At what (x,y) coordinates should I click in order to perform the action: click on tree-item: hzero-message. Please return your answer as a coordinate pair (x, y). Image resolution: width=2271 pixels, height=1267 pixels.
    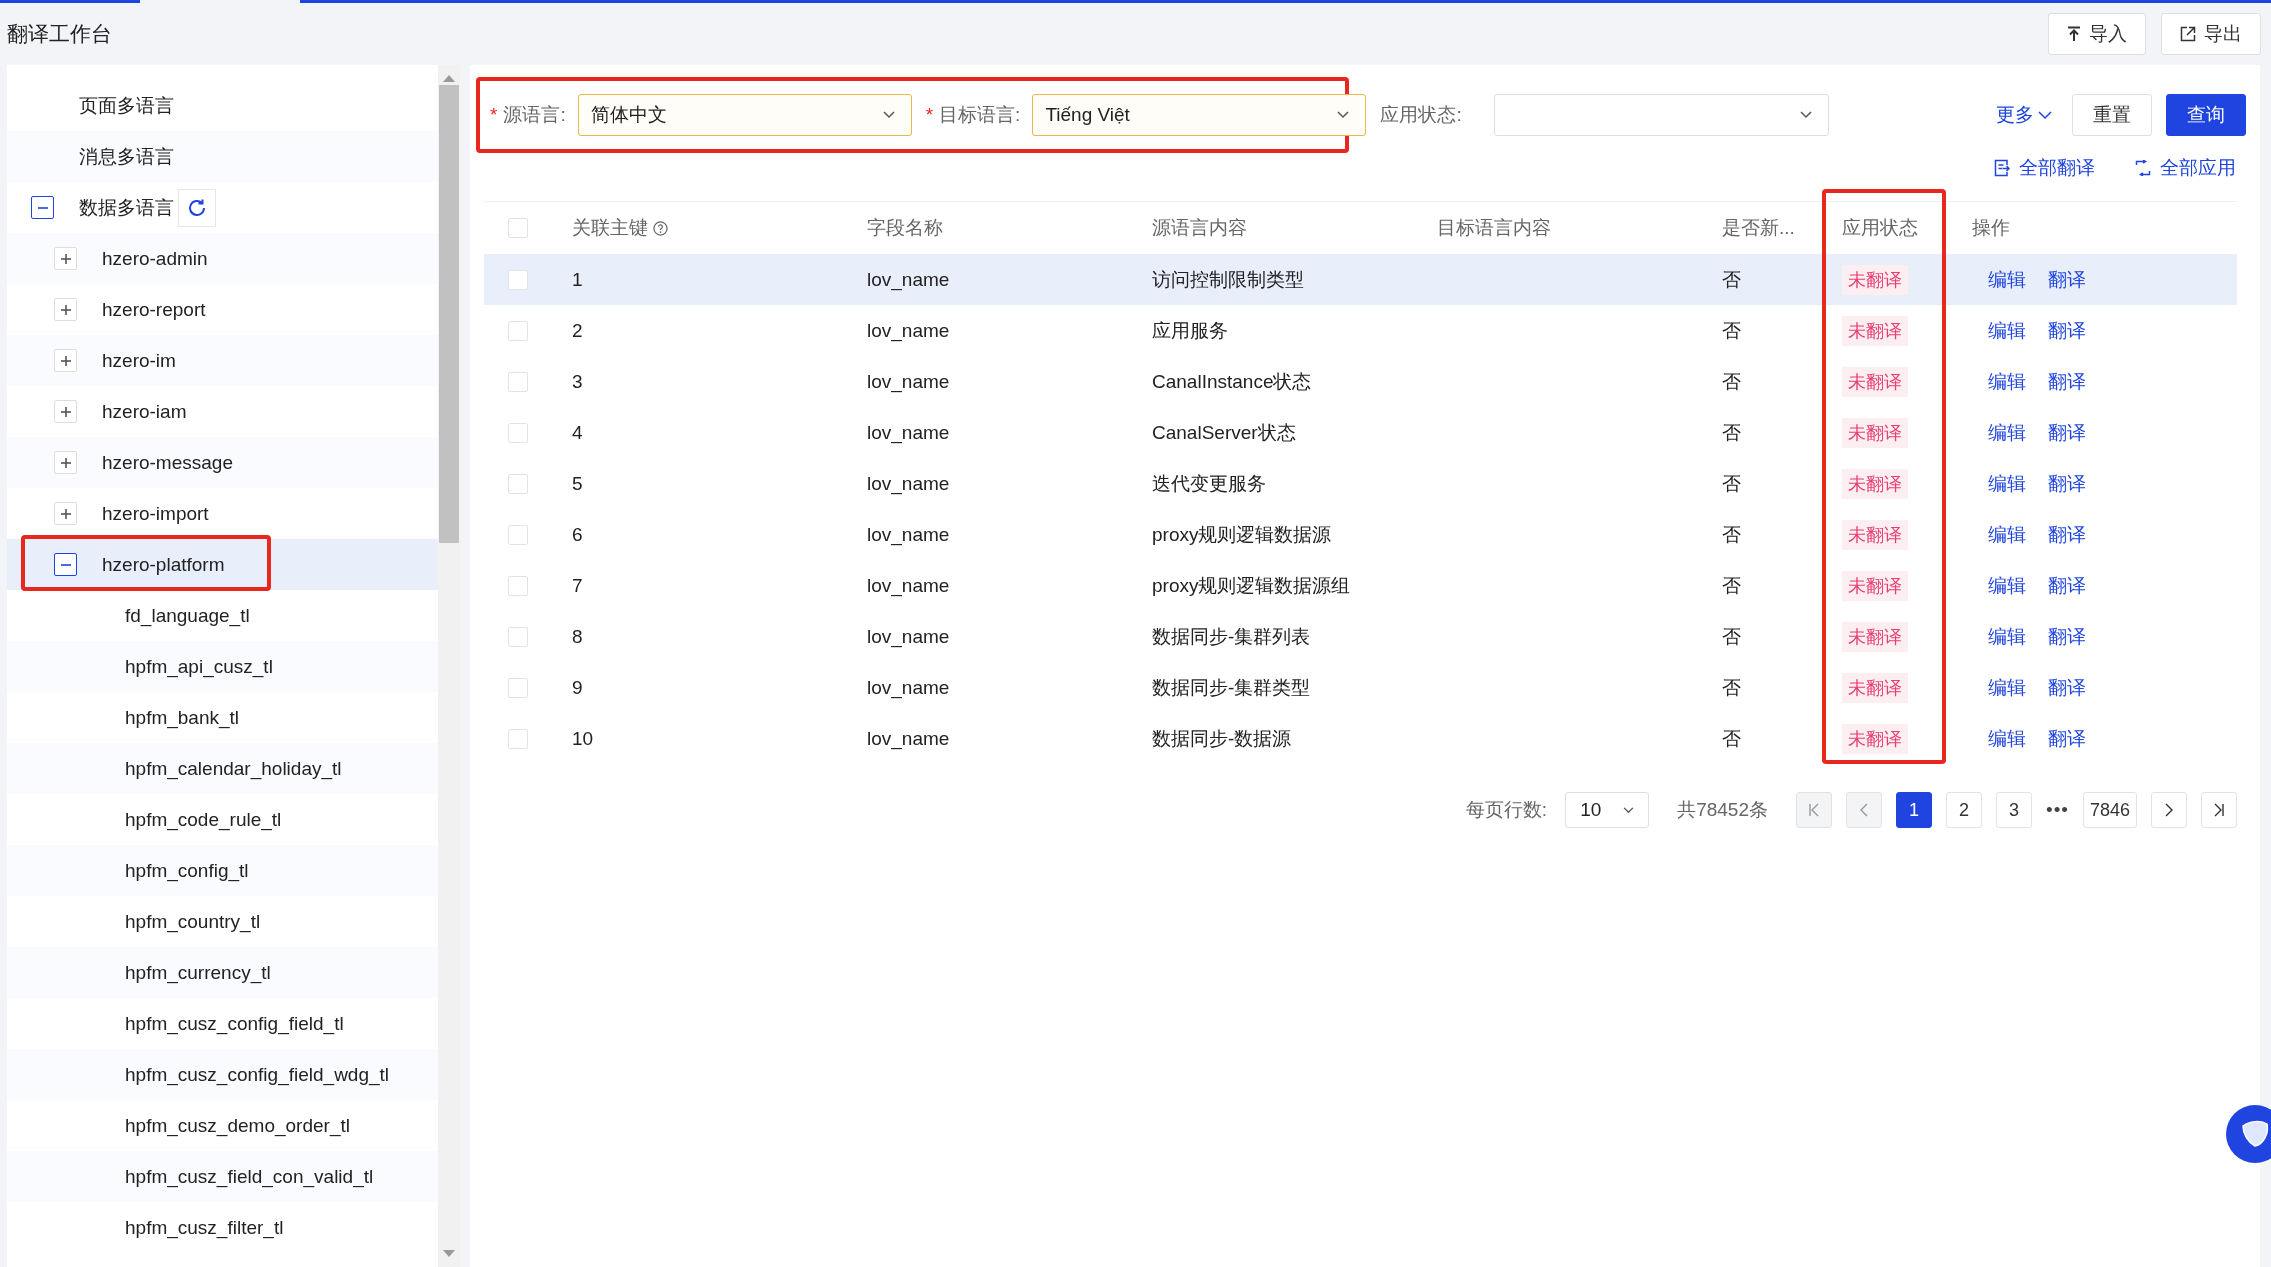
    Looking at the image, I should click on (222, 462).